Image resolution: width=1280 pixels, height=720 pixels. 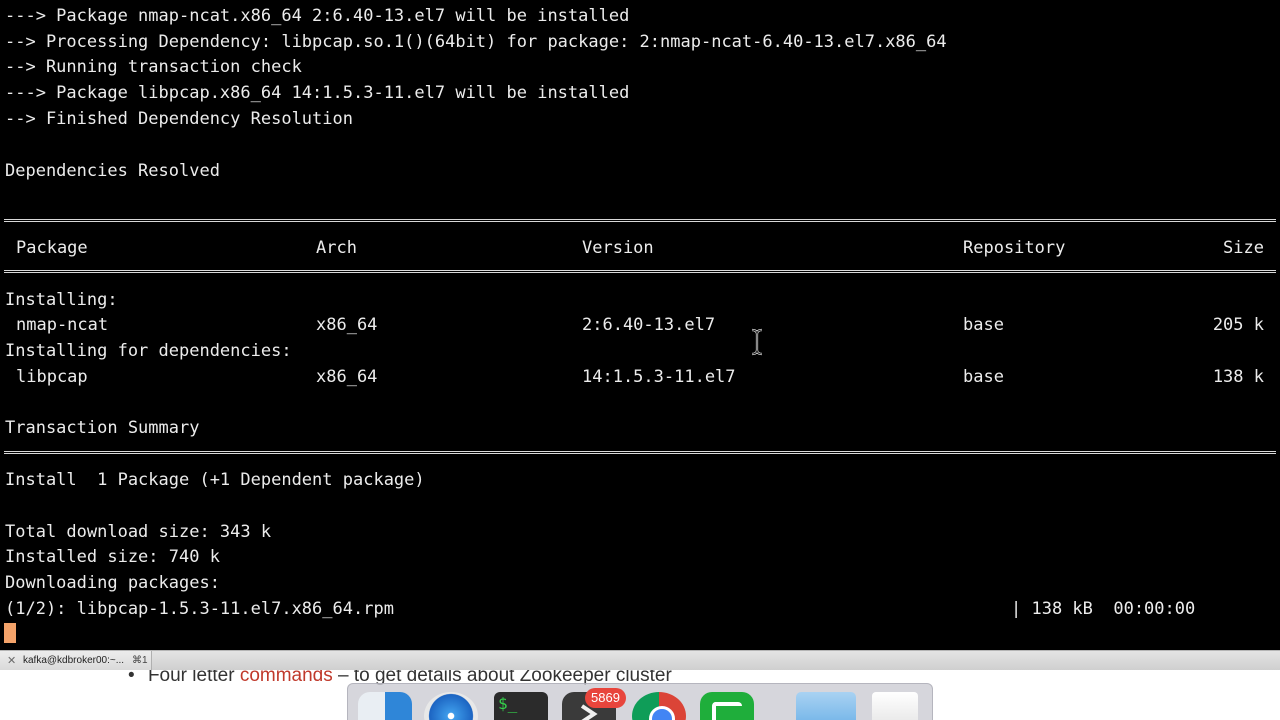 What do you see at coordinates (826, 706) in the screenshot?
I see `folder-icon` at bounding box center [826, 706].